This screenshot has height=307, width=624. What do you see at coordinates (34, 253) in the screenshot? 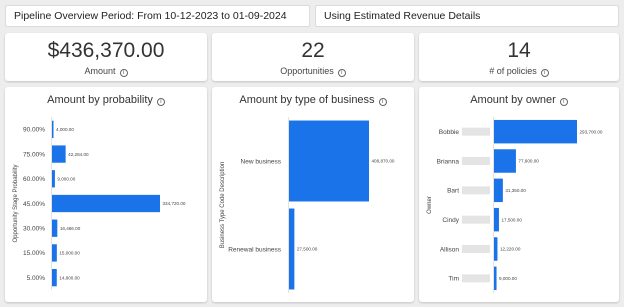
I see `category-label: 15.00%` at bounding box center [34, 253].